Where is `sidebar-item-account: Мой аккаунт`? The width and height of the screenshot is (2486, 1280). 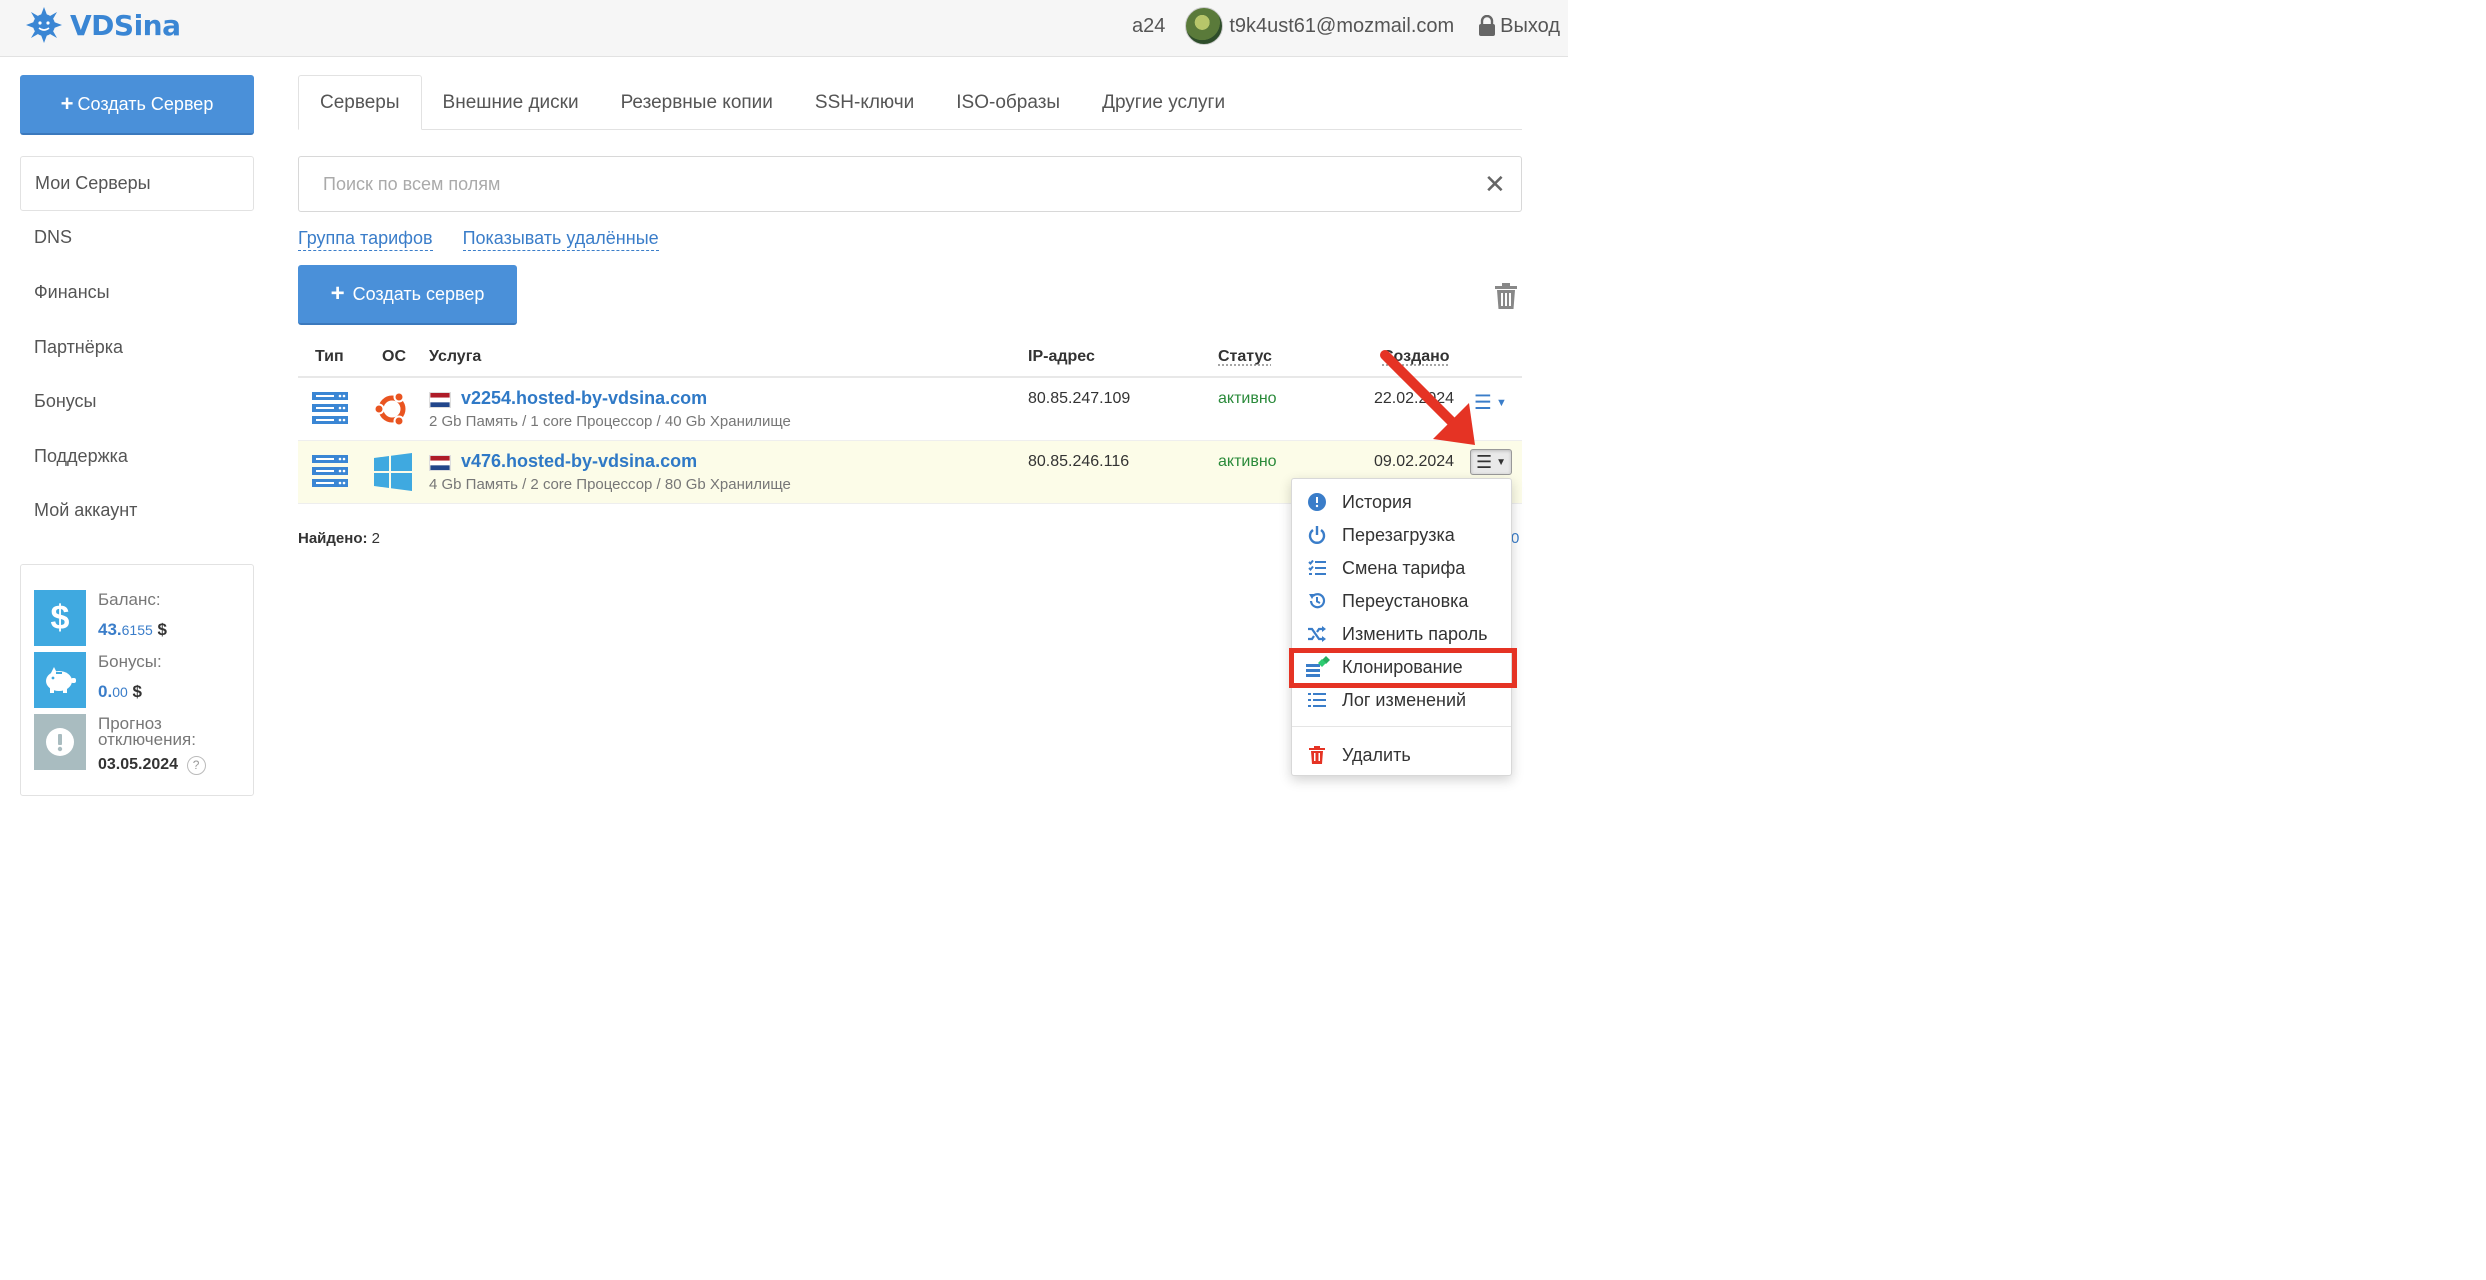
sidebar-item-account: Мой аккаунт is located at coordinates (137, 511).